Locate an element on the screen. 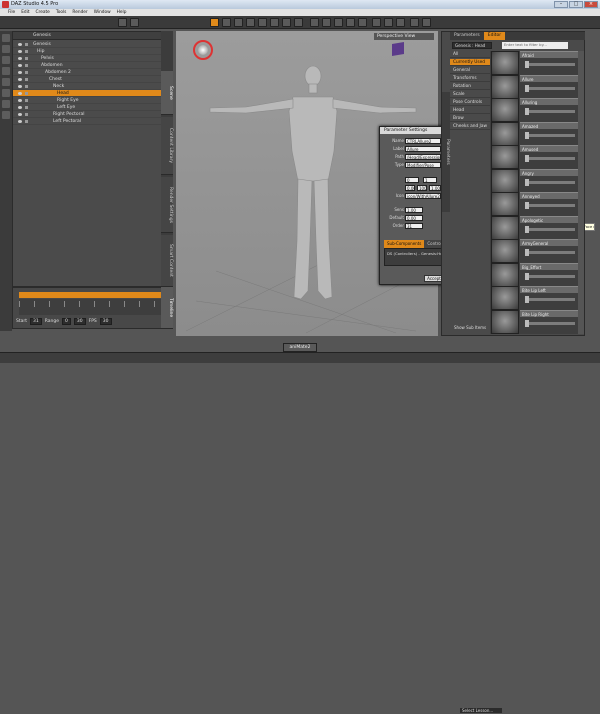 This screenshot has height=714, width=600. field-label: Allure is located at coordinates (423, 149).